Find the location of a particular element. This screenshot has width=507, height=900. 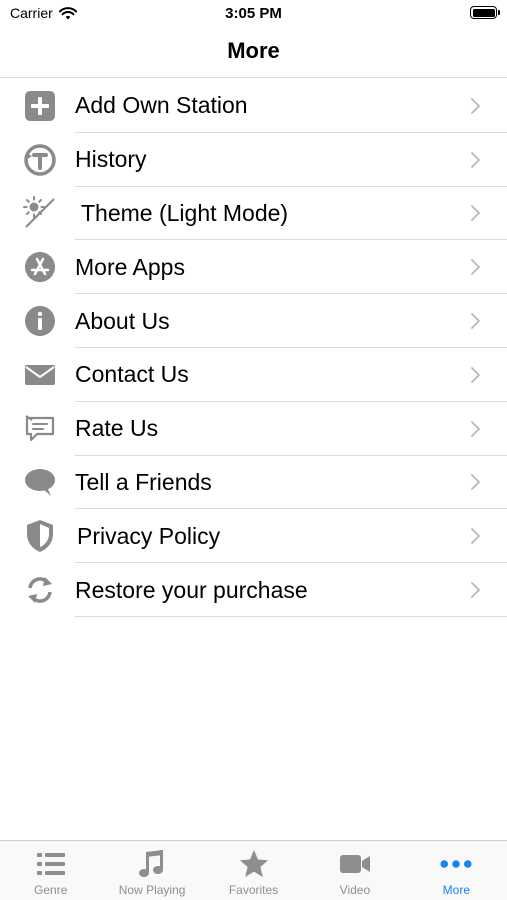

tab-label: Favorites is located at coordinates (253, 890).